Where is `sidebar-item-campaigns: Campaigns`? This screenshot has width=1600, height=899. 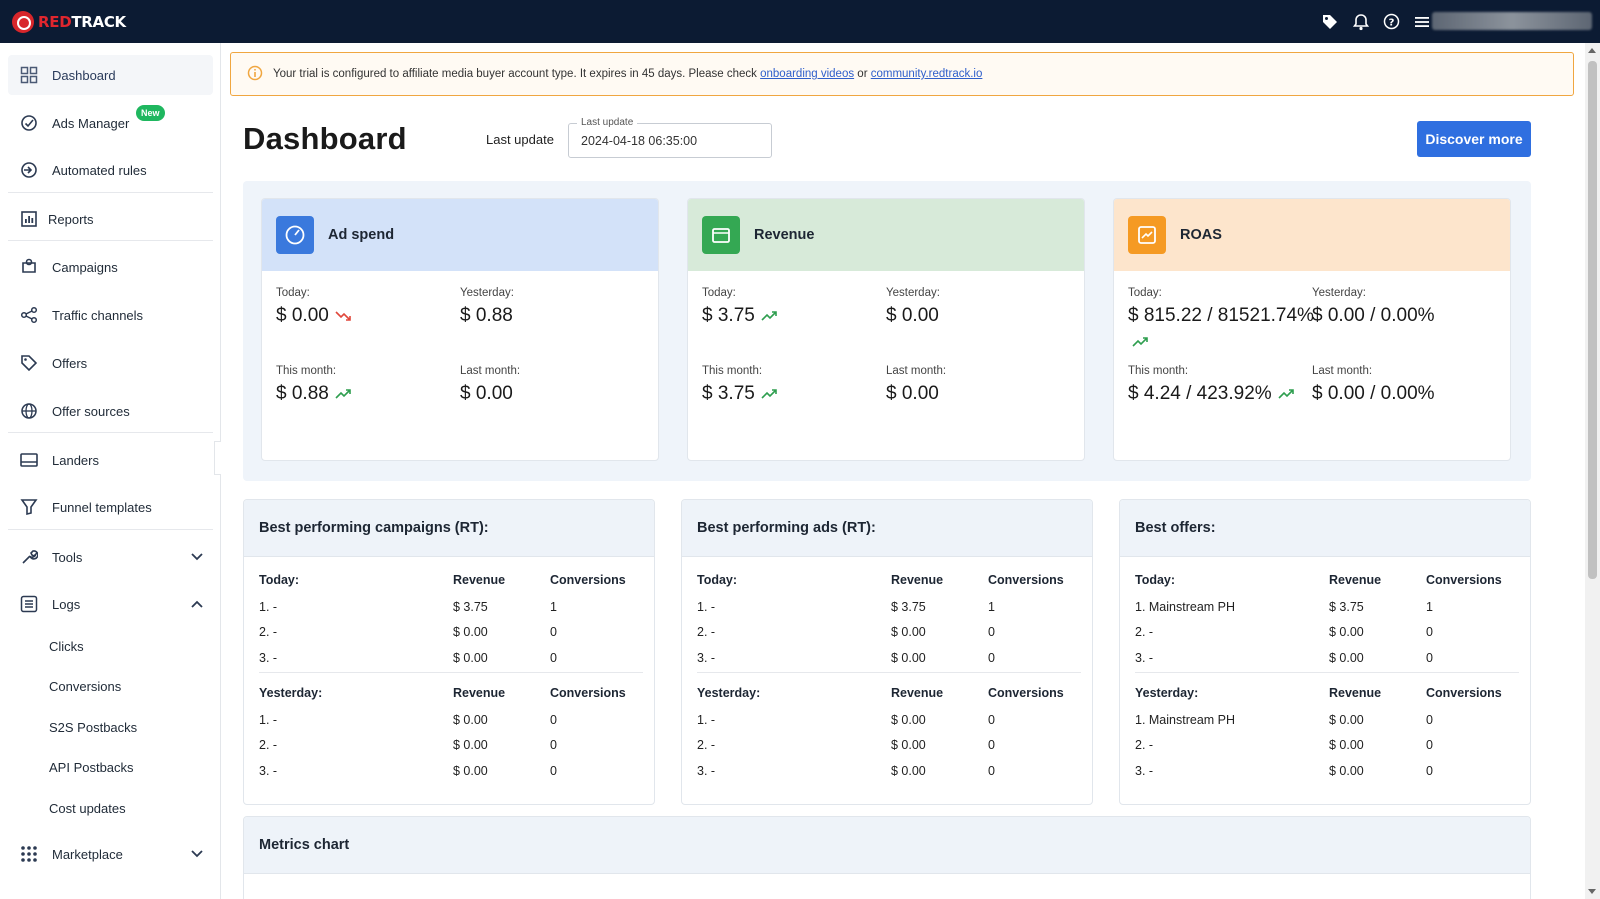 sidebar-item-campaigns: Campaigns is located at coordinates (110, 267).